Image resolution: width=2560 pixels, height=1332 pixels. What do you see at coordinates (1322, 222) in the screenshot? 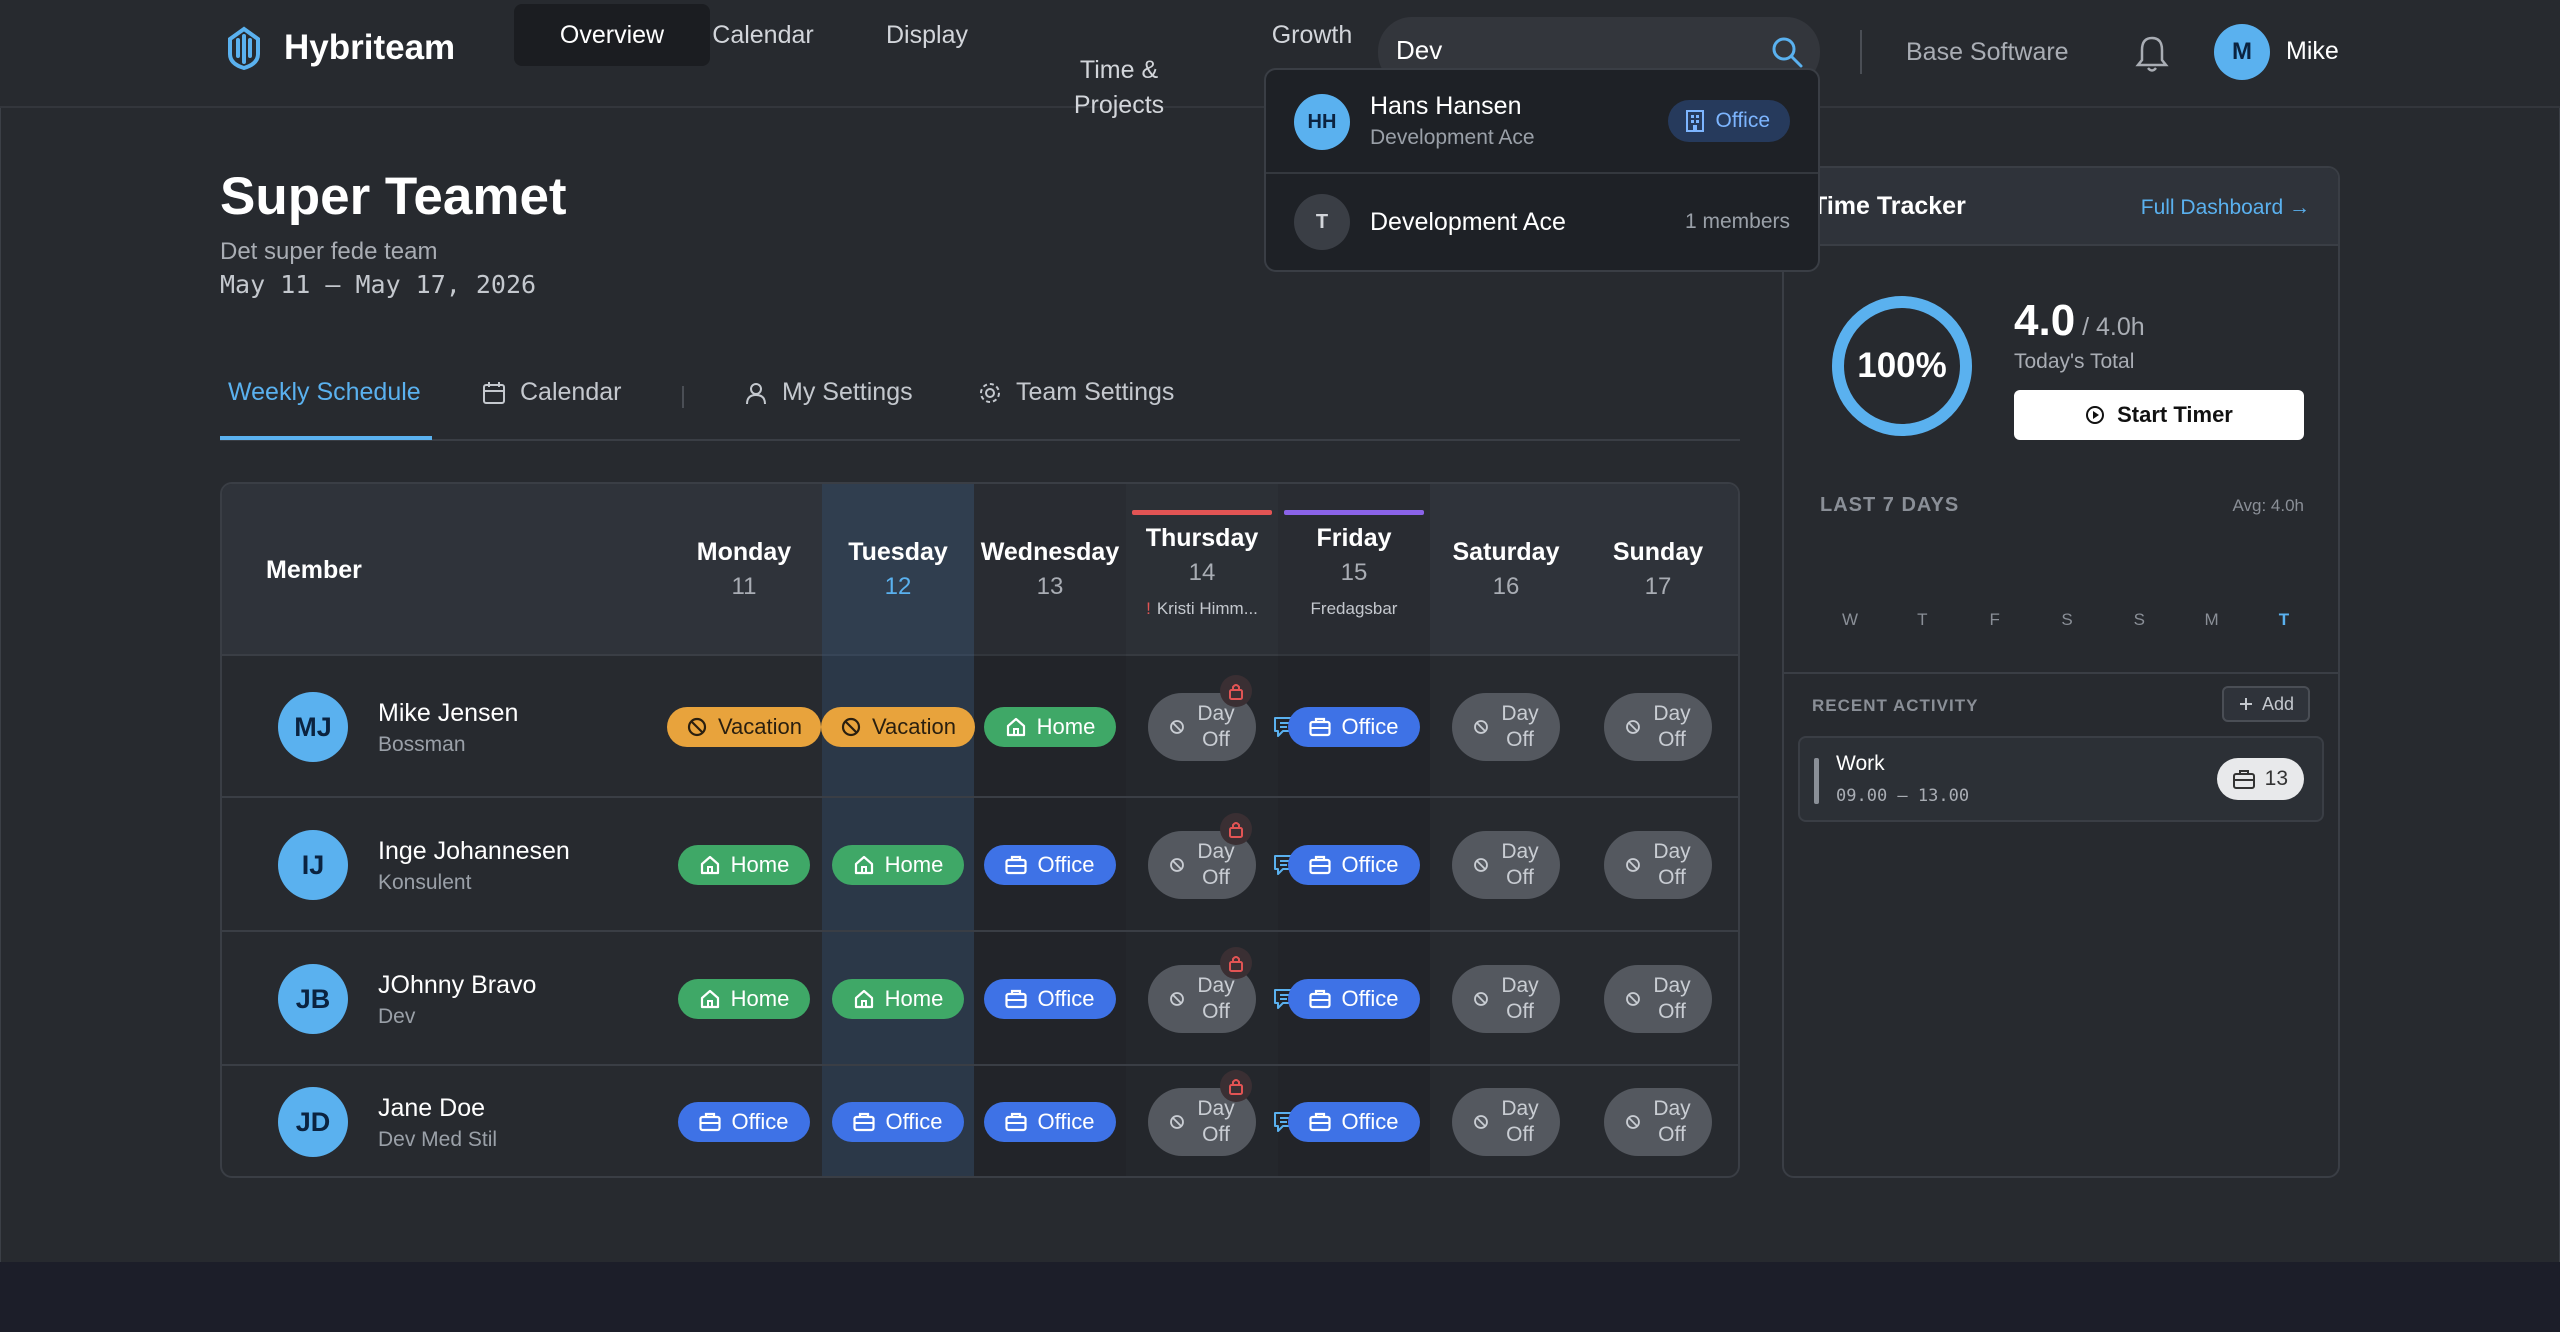
I see `team-avatar: T` at bounding box center [1322, 222].